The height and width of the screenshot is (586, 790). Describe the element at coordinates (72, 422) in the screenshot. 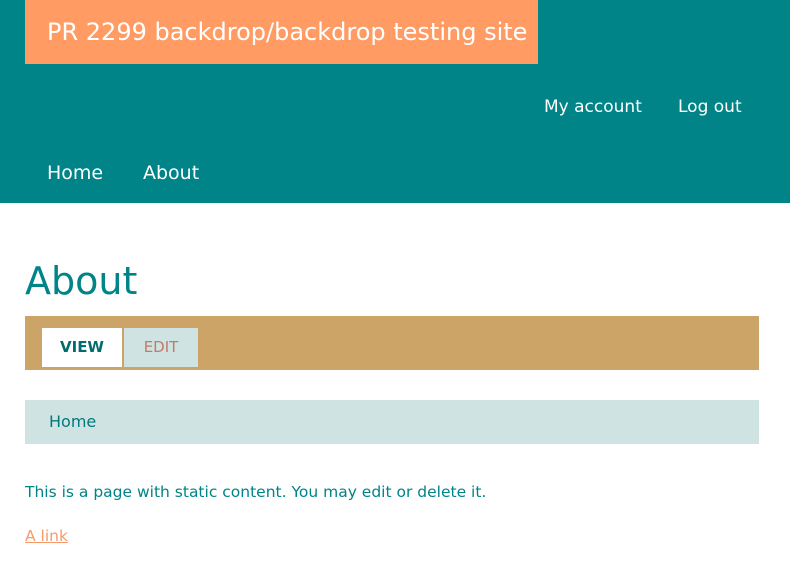

I see `breadcrumb-home-link: Home` at that location.